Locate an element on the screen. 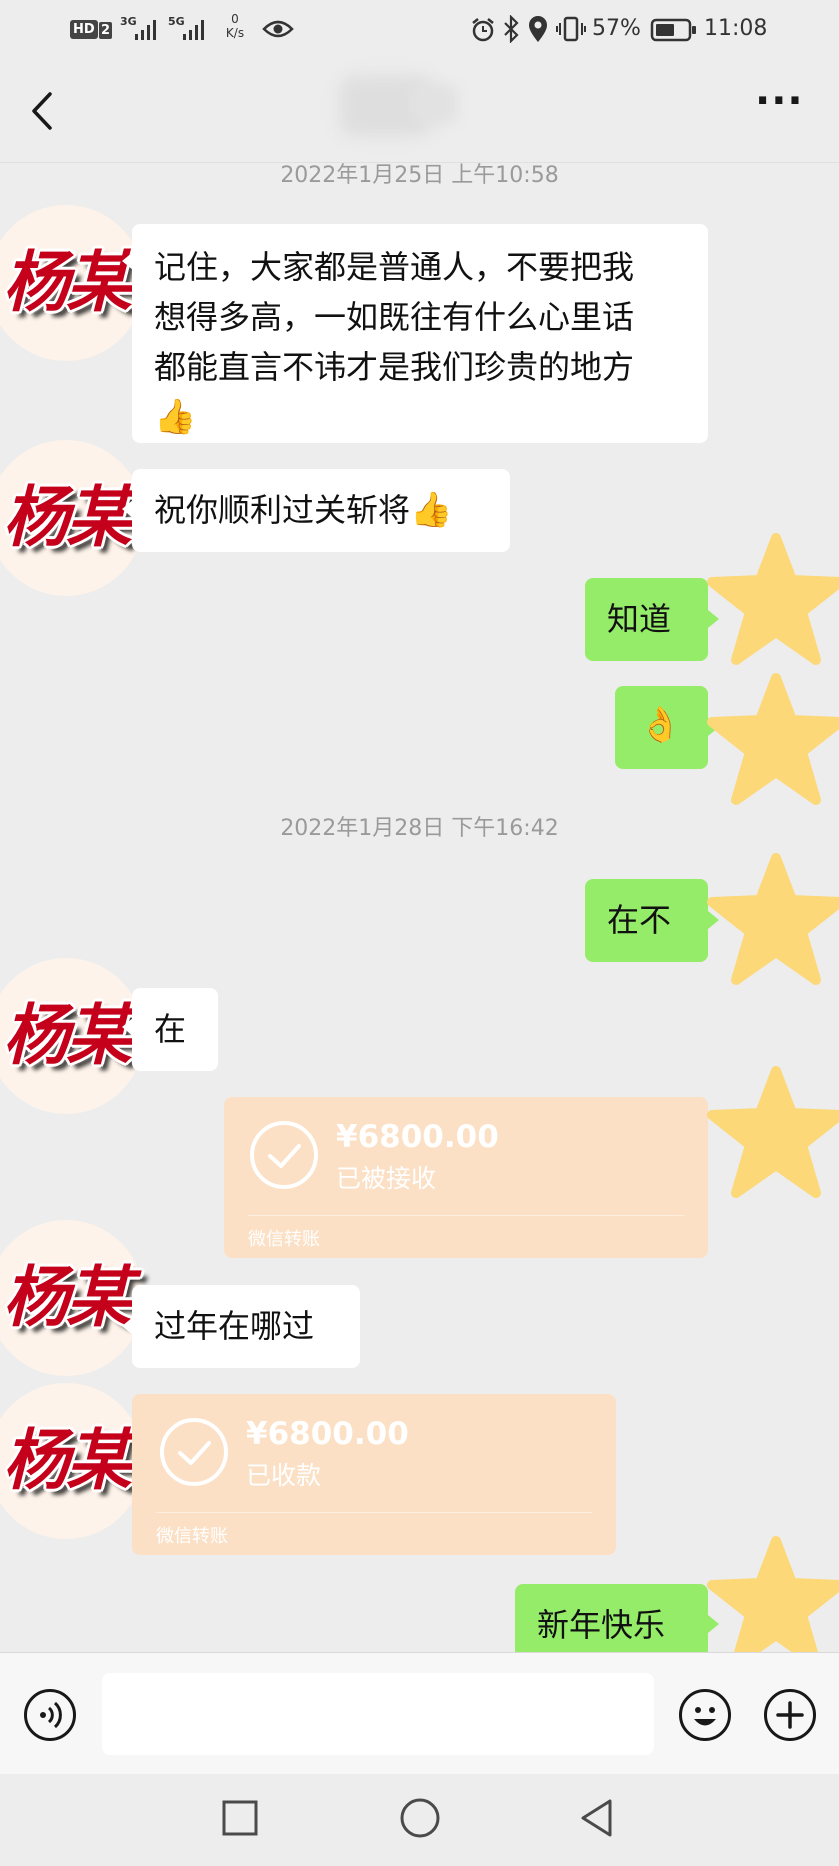  sim-badge: 2 is located at coordinates (106, 30).